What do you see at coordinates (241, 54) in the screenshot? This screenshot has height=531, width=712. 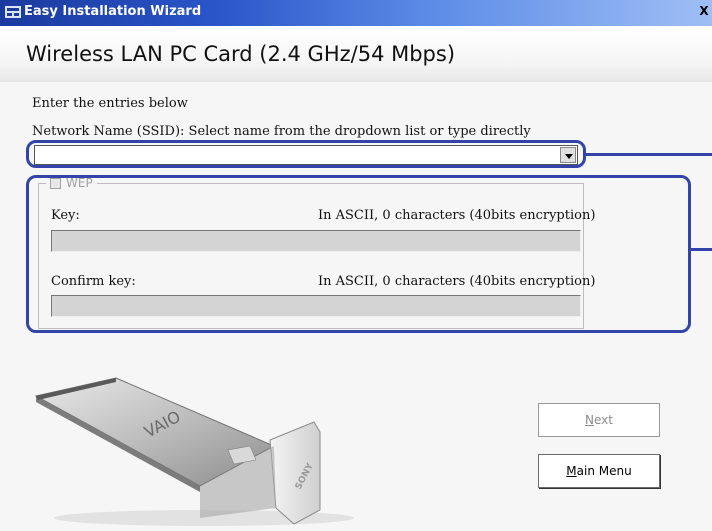 I see `page-title: Wireless LAN PC Card (2.4 GHz/54 Mbps)` at bounding box center [241, 54].